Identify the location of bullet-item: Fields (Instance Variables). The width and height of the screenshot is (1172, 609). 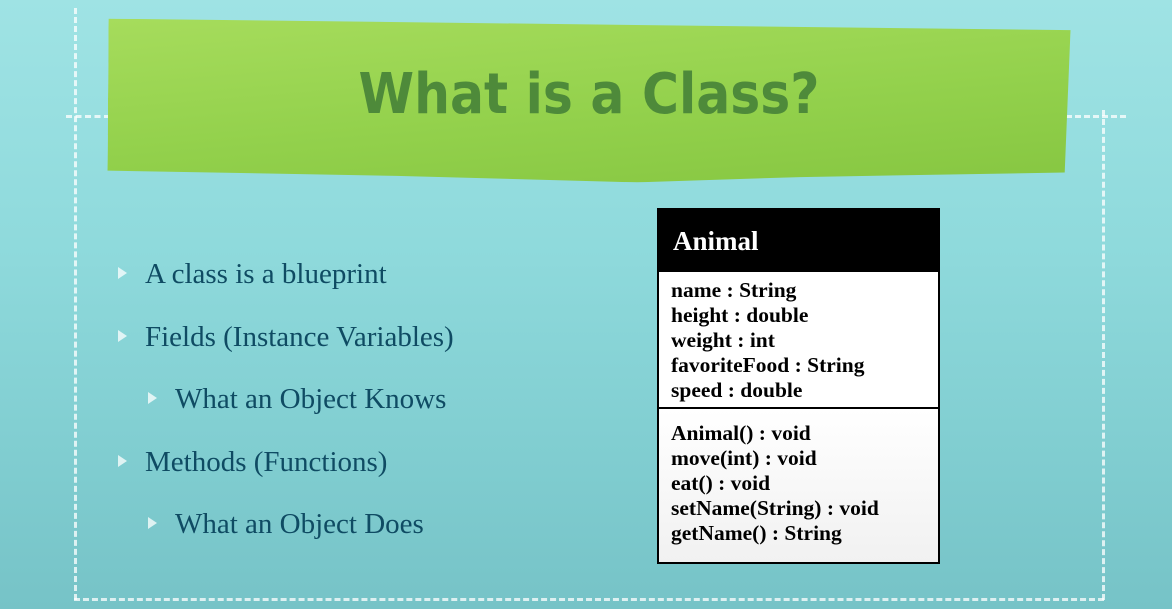
(286, 337).